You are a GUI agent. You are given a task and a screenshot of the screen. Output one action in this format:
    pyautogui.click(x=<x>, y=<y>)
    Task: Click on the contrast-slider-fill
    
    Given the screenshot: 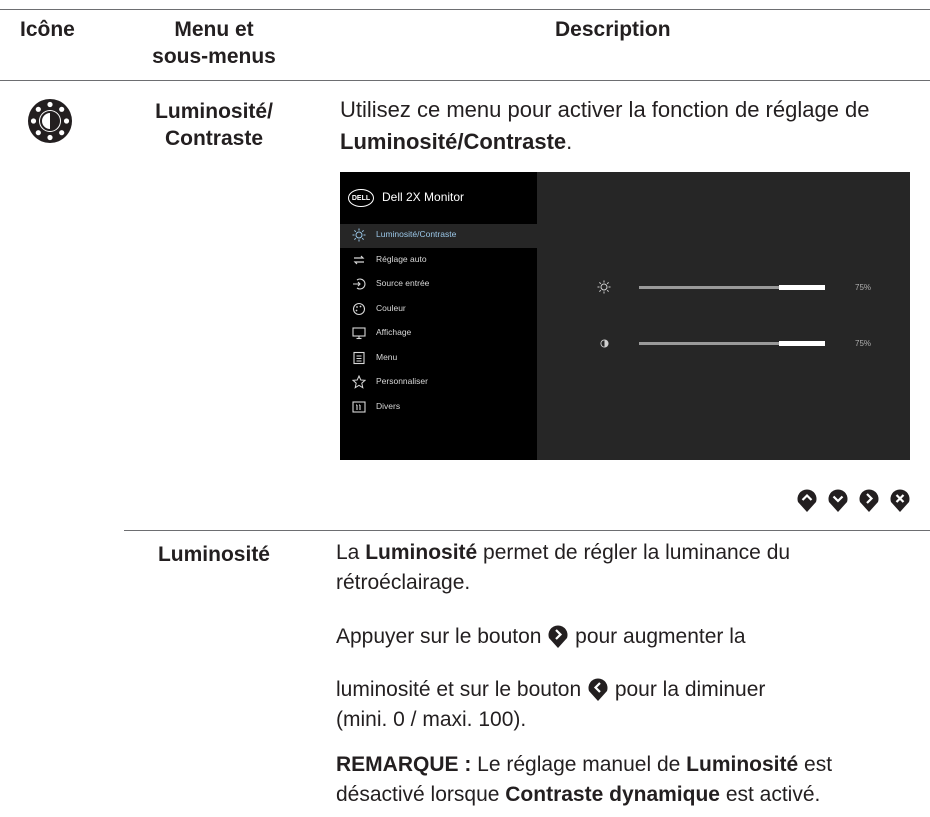 What is the action you would take?
    pyautogui.click(x=709, y=343)
    